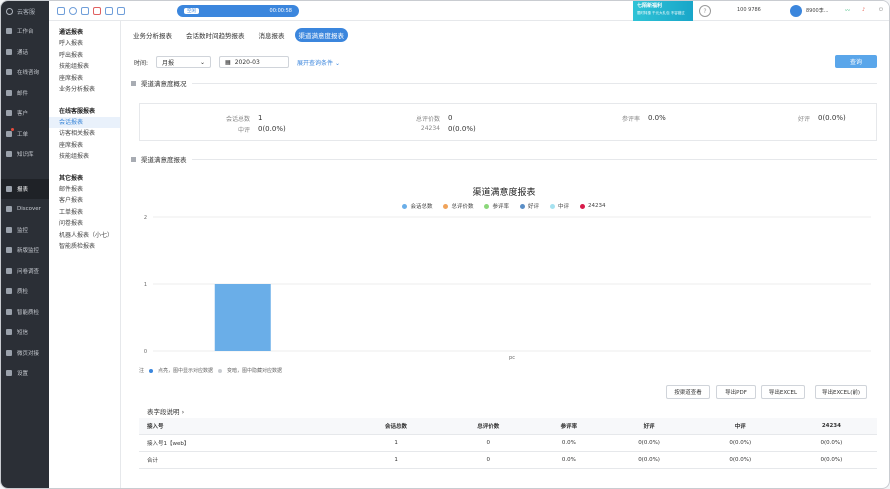 This screenshot has height=489, width=890. Describe the element at coordinates (740, 426) in the screenshot. I see `column-header: 中评` at that location.